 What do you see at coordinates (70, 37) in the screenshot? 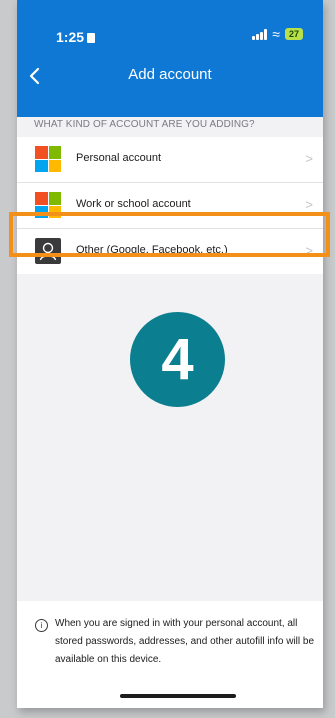
I see `status-time-text: 1:25` at bounding box center [70, 37].